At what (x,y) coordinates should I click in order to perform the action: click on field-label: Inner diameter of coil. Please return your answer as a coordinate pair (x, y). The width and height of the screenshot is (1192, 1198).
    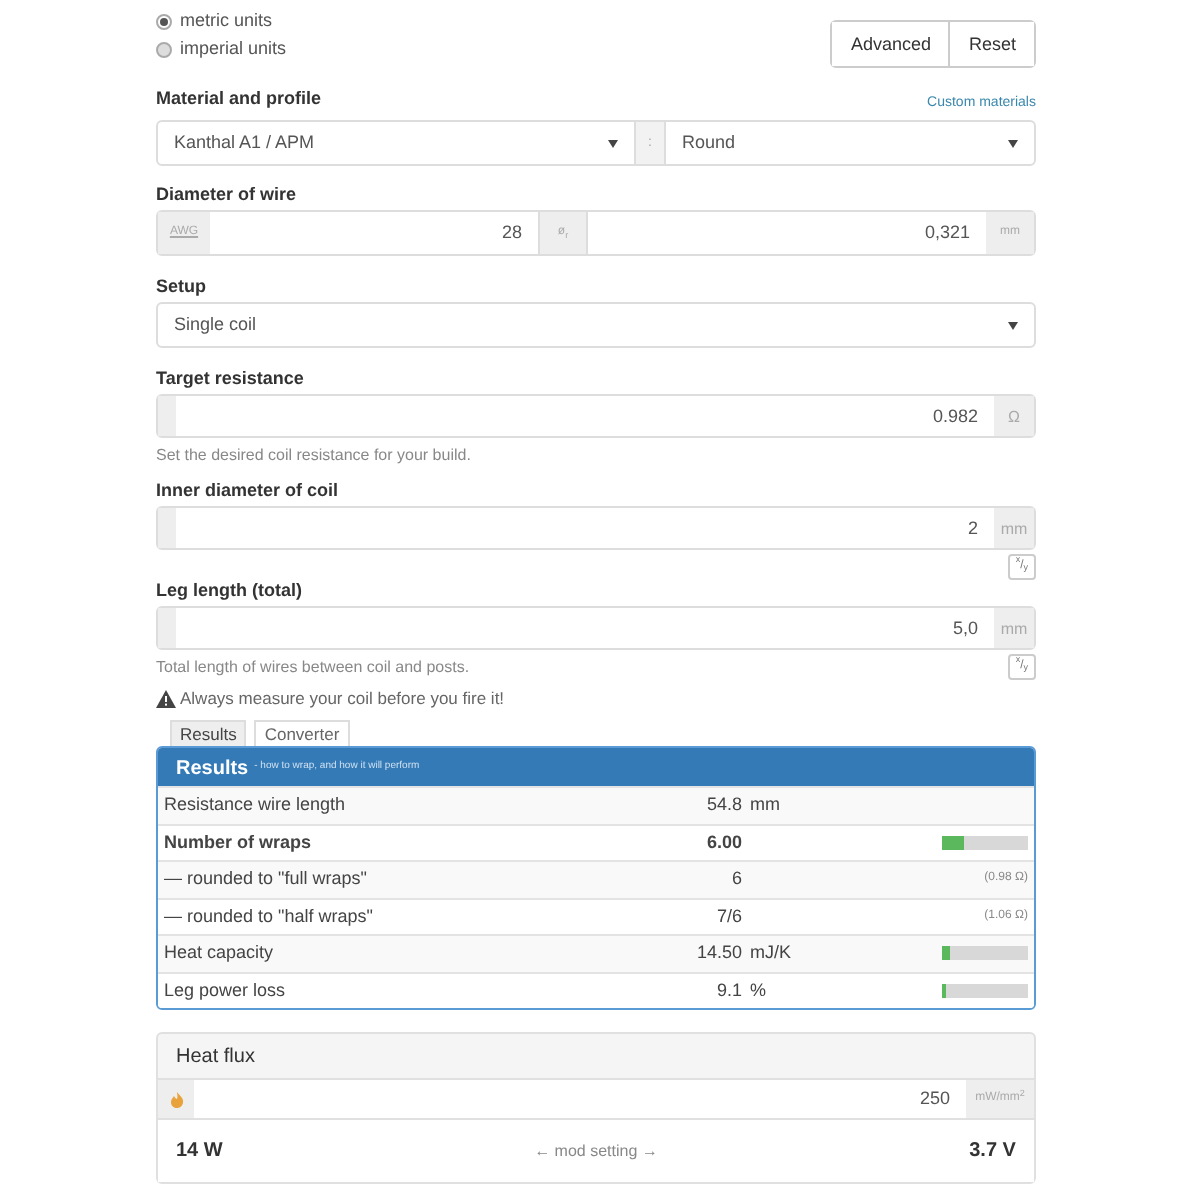
    Looking at the image, I should click on (248, 490).